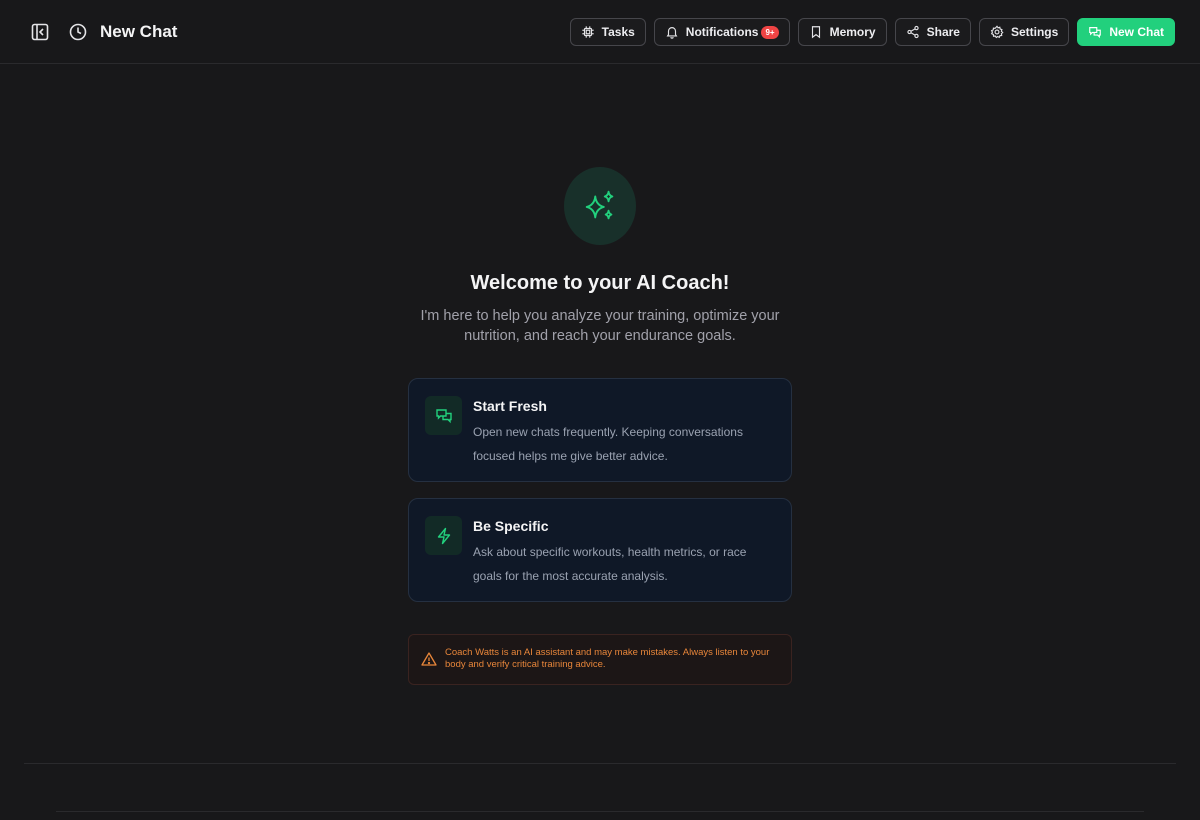  What do you see at coordinates (600, 283) in the screenshot?
I see `welcome-title: Welcome to your AI Coach!` at bounding box center [600, 283].